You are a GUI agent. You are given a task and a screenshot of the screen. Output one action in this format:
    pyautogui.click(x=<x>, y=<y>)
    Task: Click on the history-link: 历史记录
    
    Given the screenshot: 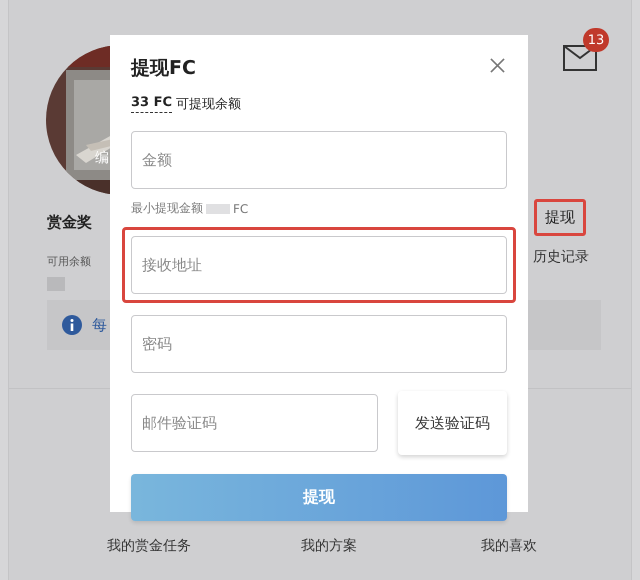 What is the action you would take?
    pyautogui.click(x=561, y=257)
    